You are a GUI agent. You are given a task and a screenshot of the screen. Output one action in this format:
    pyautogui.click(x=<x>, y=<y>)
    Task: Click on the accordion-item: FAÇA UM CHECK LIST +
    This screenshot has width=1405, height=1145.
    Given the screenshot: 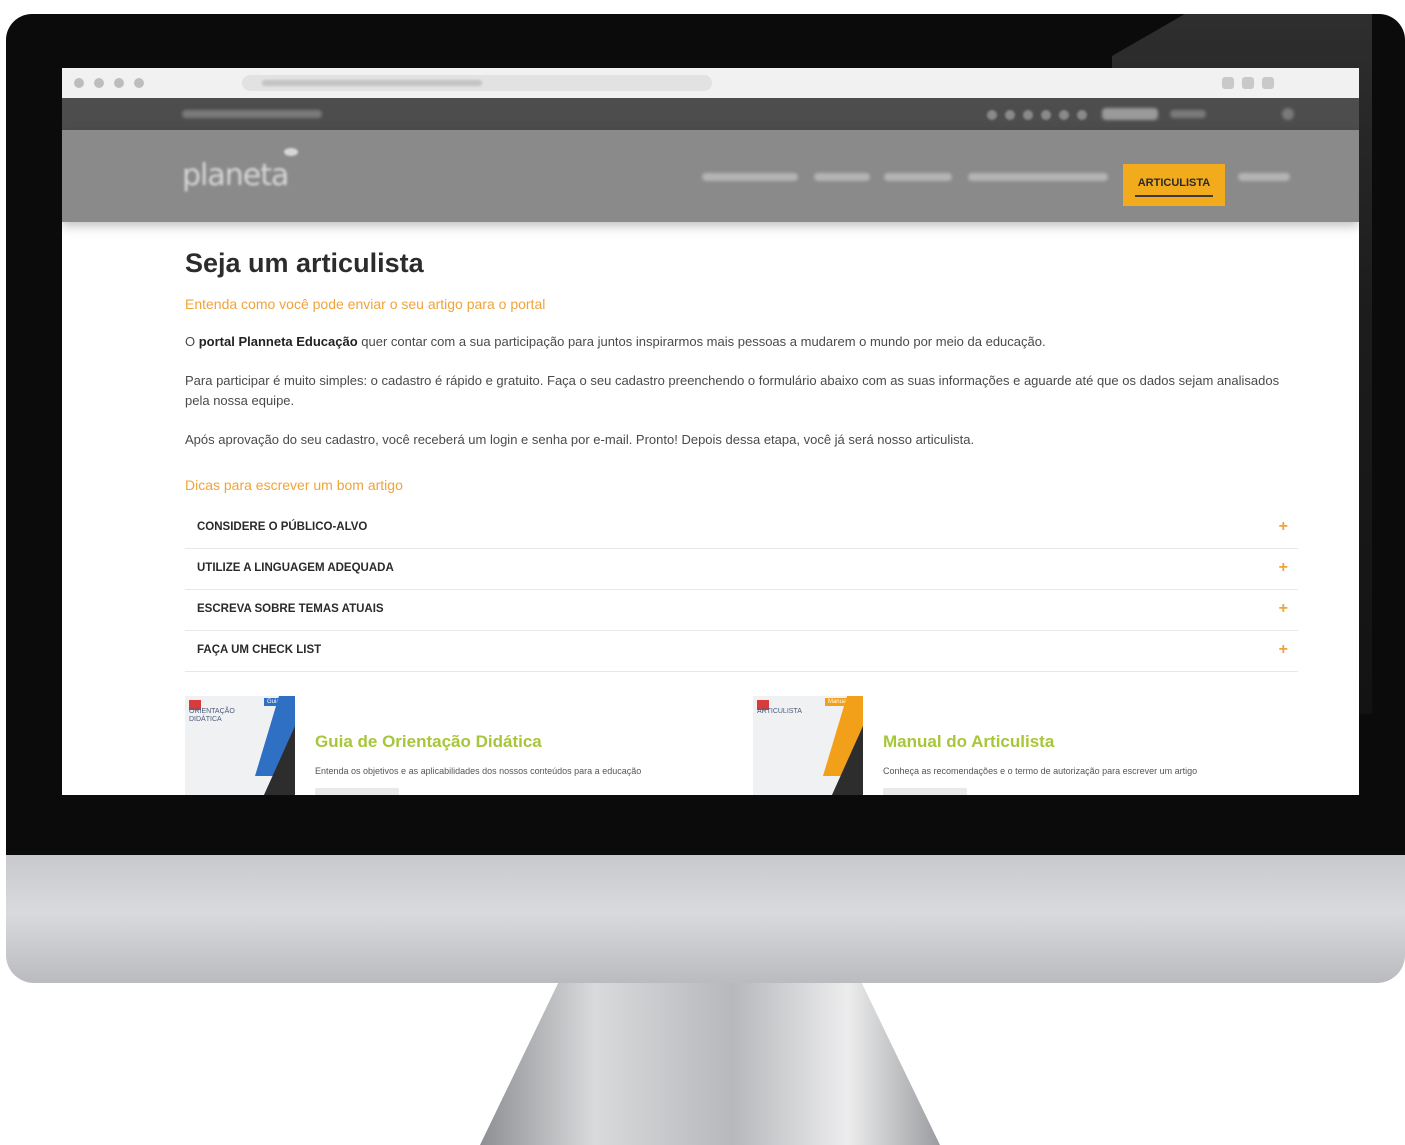 What is the action you would take?
    pyautogui.click(x=741, y=651)
    